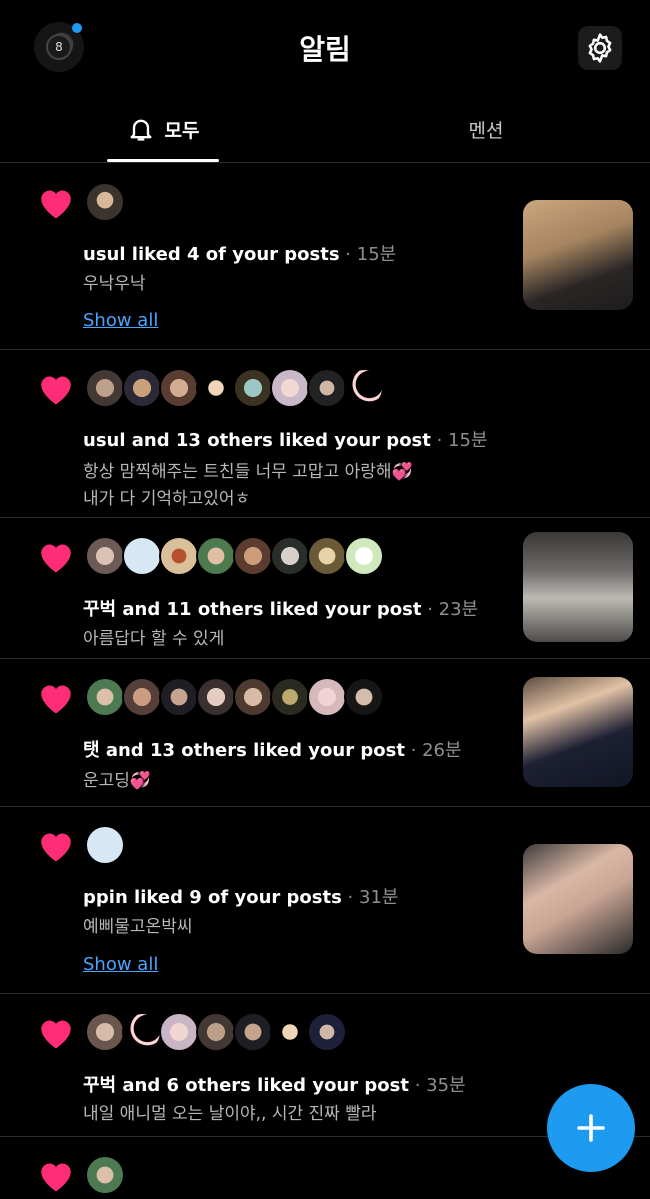  What do you see at coordinates (163, 160) in the screenshot?
I see `active-tab-indicator` at bounding box center [163, 160].